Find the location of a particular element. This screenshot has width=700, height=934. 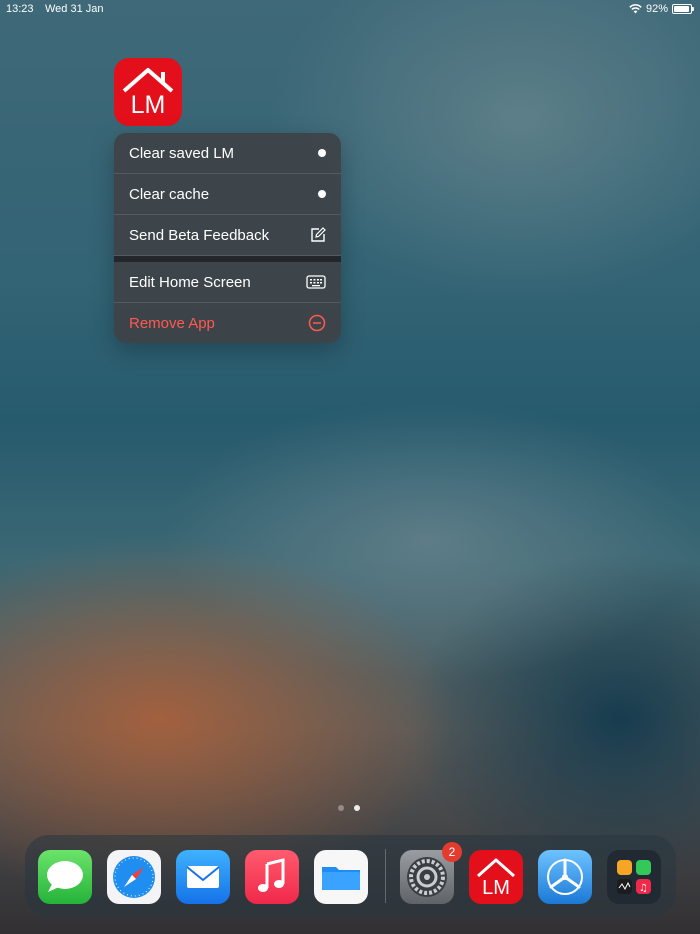

battery-percent: 92% is located at coordinates (656, 9).